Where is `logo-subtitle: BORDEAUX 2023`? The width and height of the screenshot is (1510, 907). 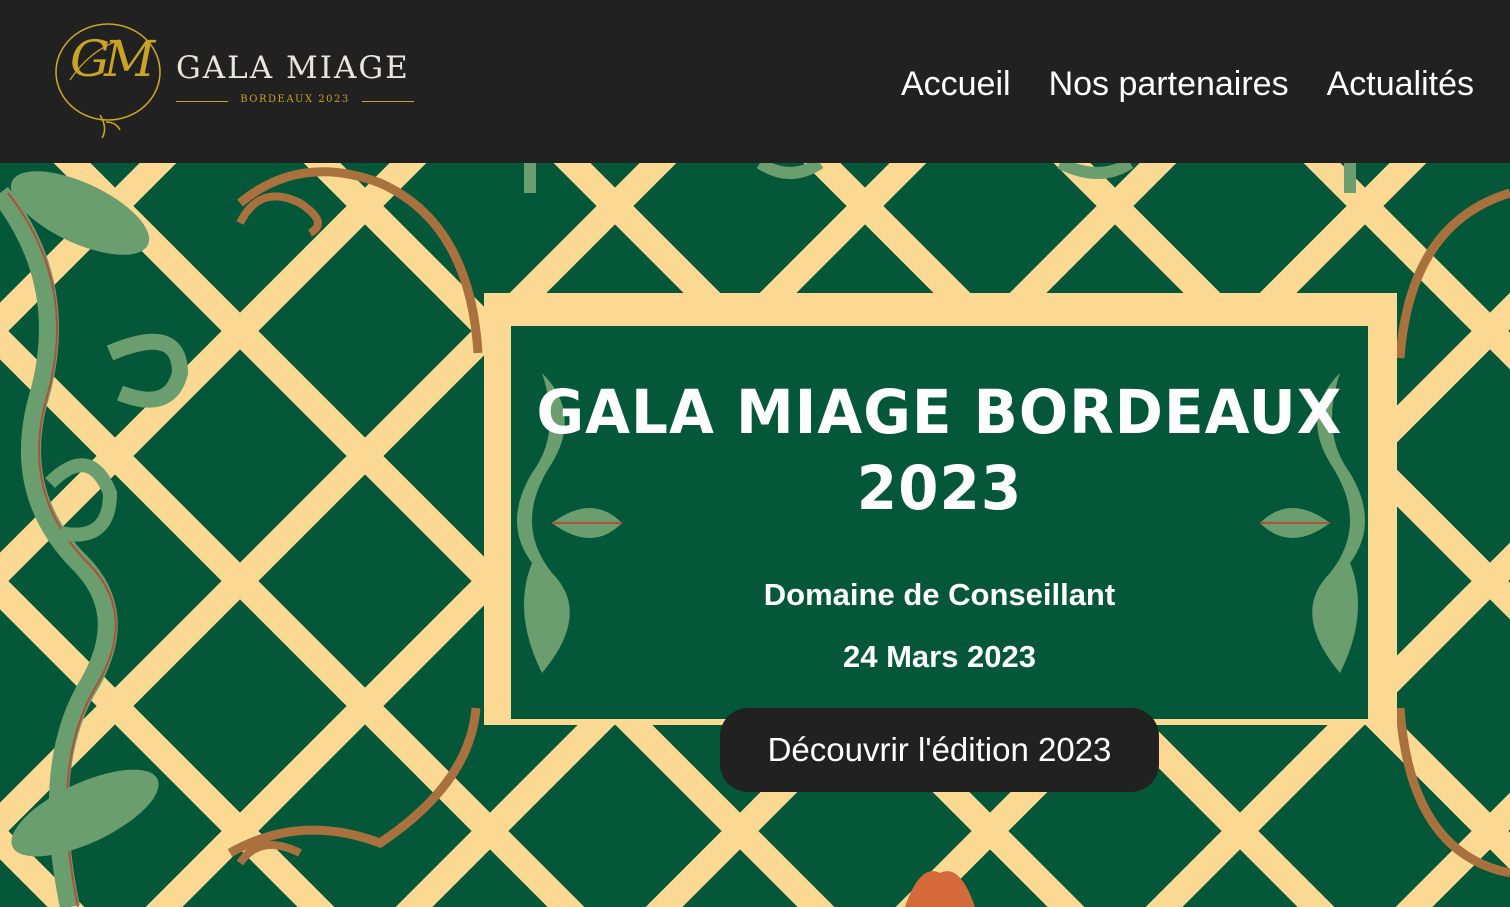 logo-subtitle: BORDEAUX 2023 is located at coordinates (295, 99).